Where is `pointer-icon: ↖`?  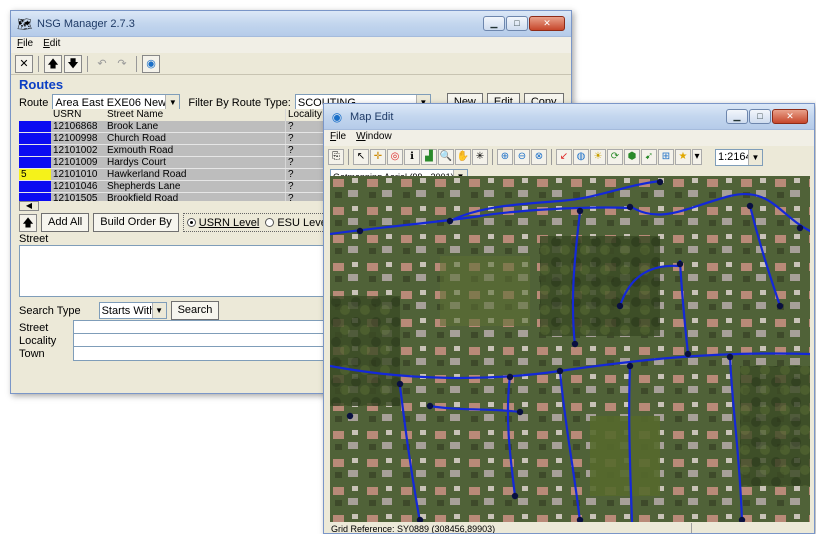
pointer-icon: ↖ is located at coordinates (361, 157).